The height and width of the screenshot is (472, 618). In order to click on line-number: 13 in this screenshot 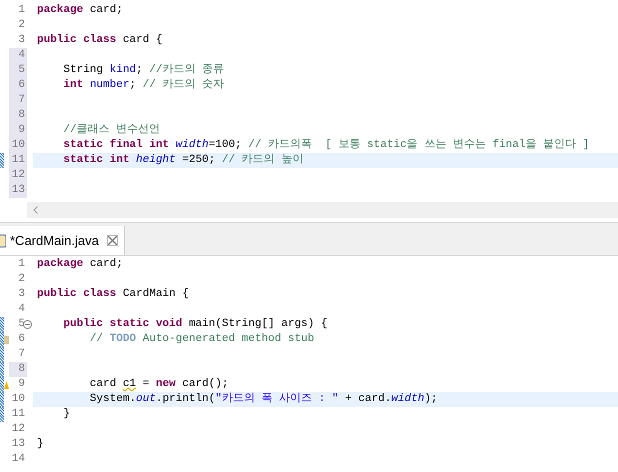, I will do `click(18, 190)`.